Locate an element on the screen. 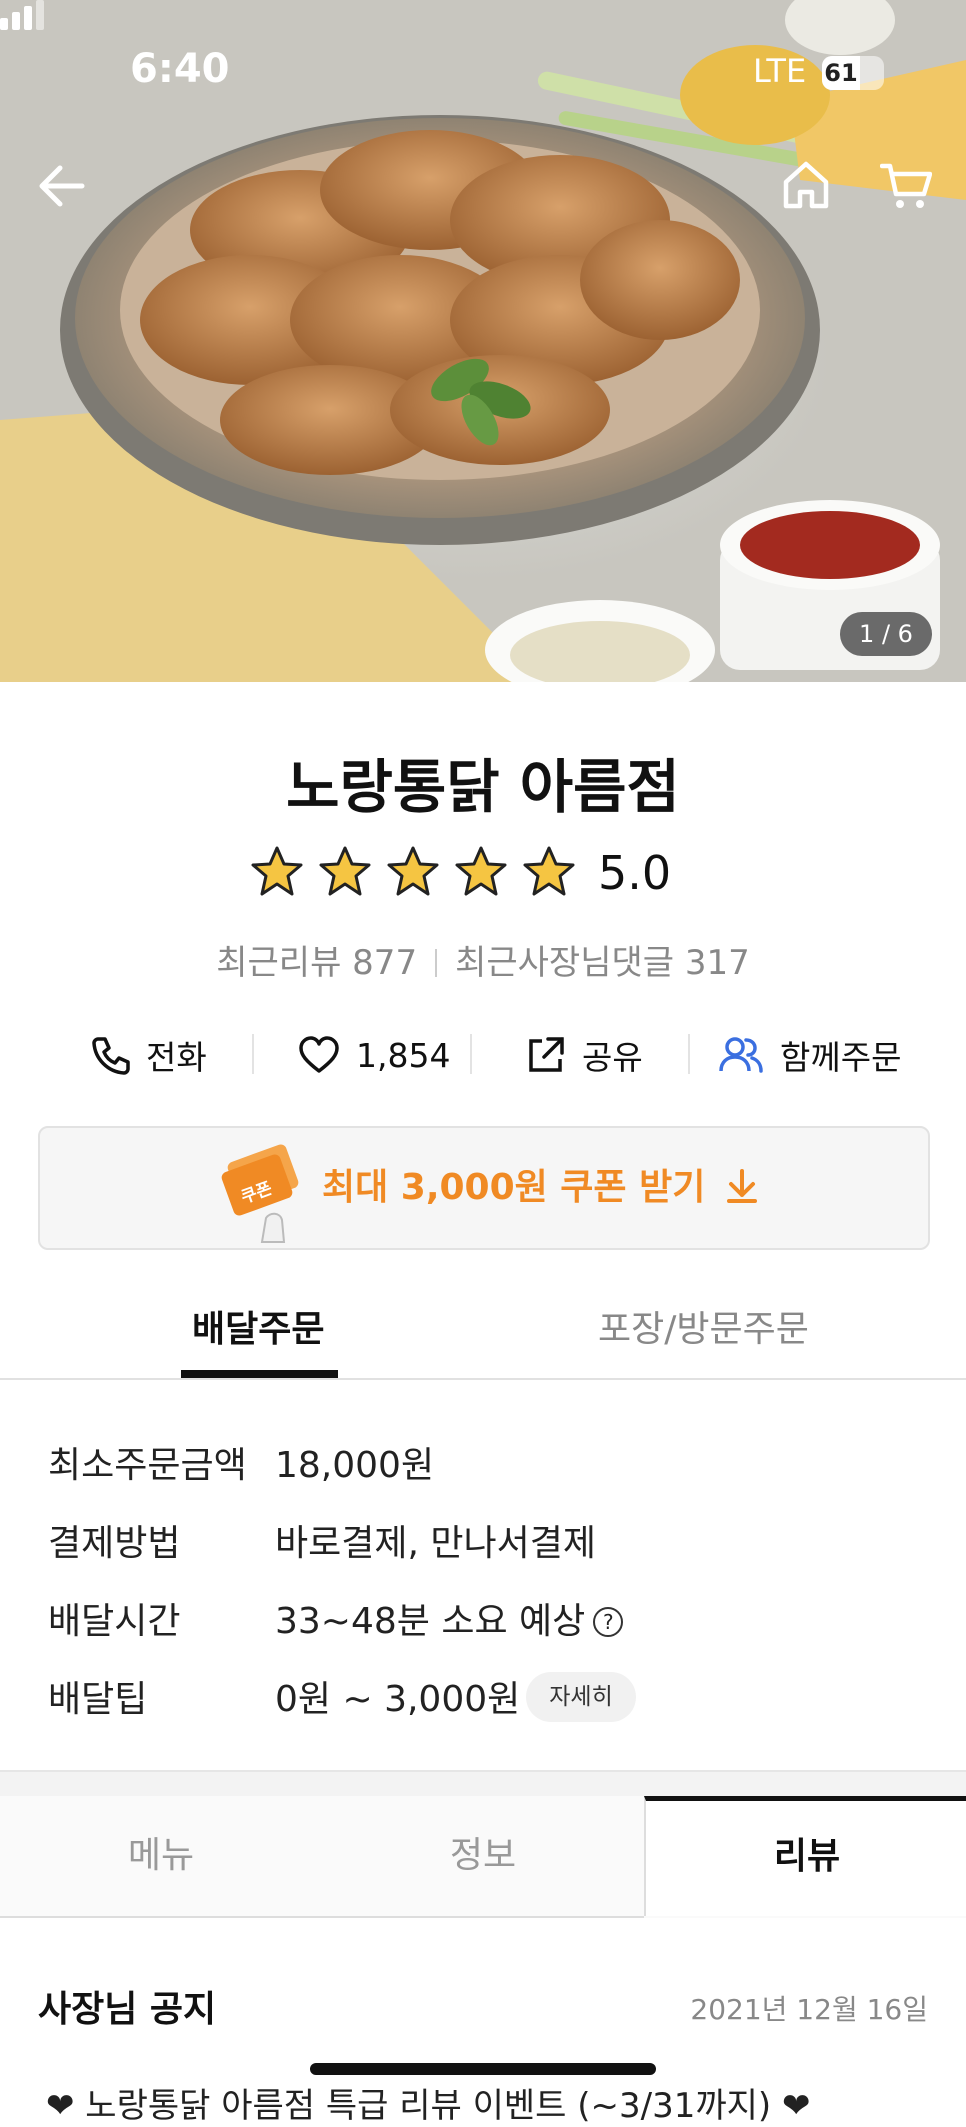  owner-replies-link: 최근사장님댓글 317 is located at coordinates (602, 963).